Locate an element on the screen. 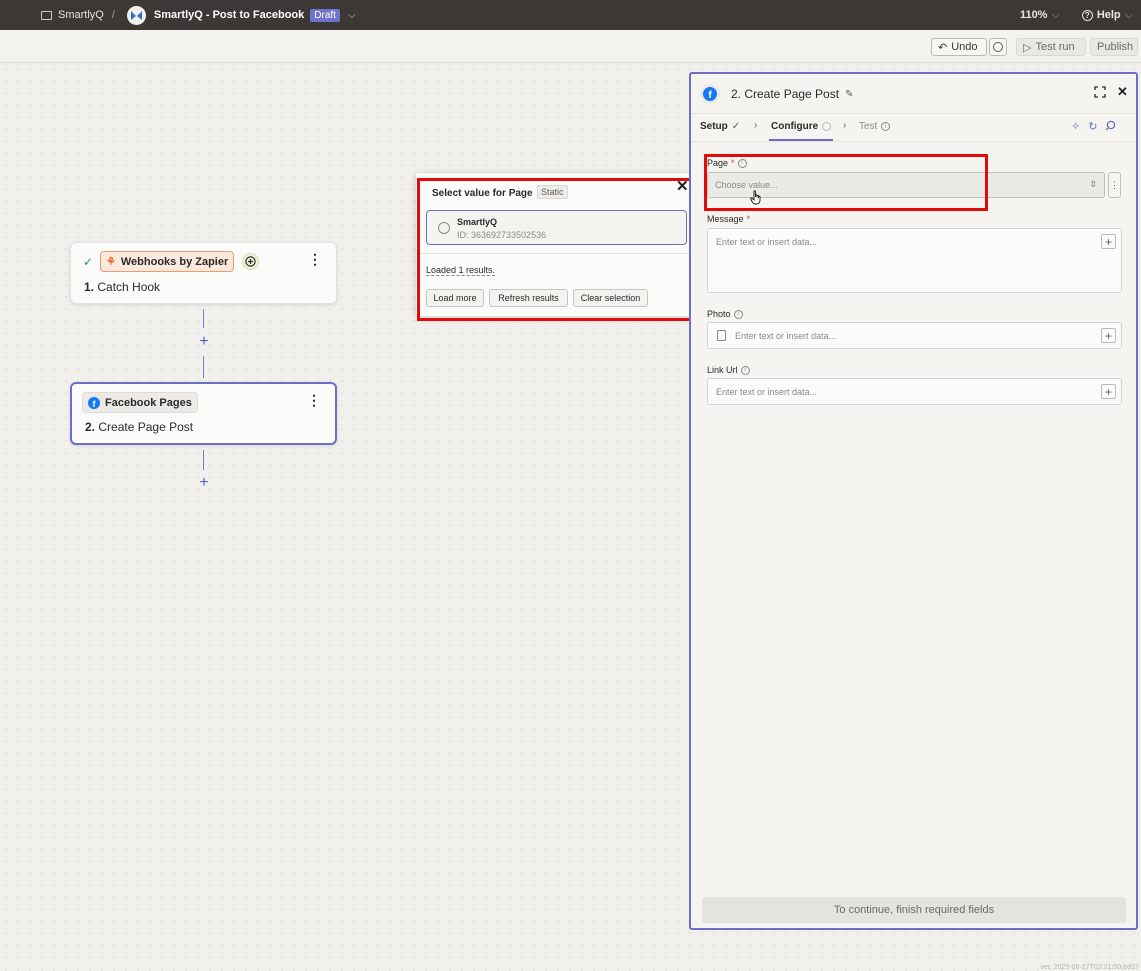 This screenshot has width=1141, height=971. message-input: Enter text or insert data... + is located at coordinates (914, 260).